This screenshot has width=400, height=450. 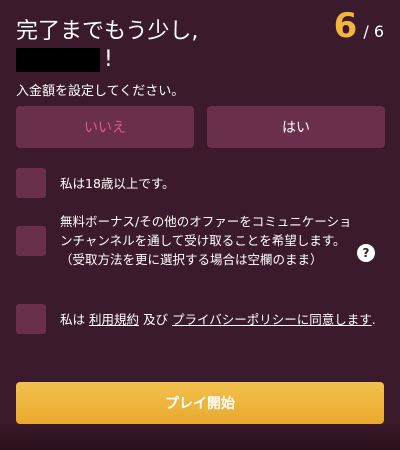 I want to click on redacted-username, so click(x=58, y=60).